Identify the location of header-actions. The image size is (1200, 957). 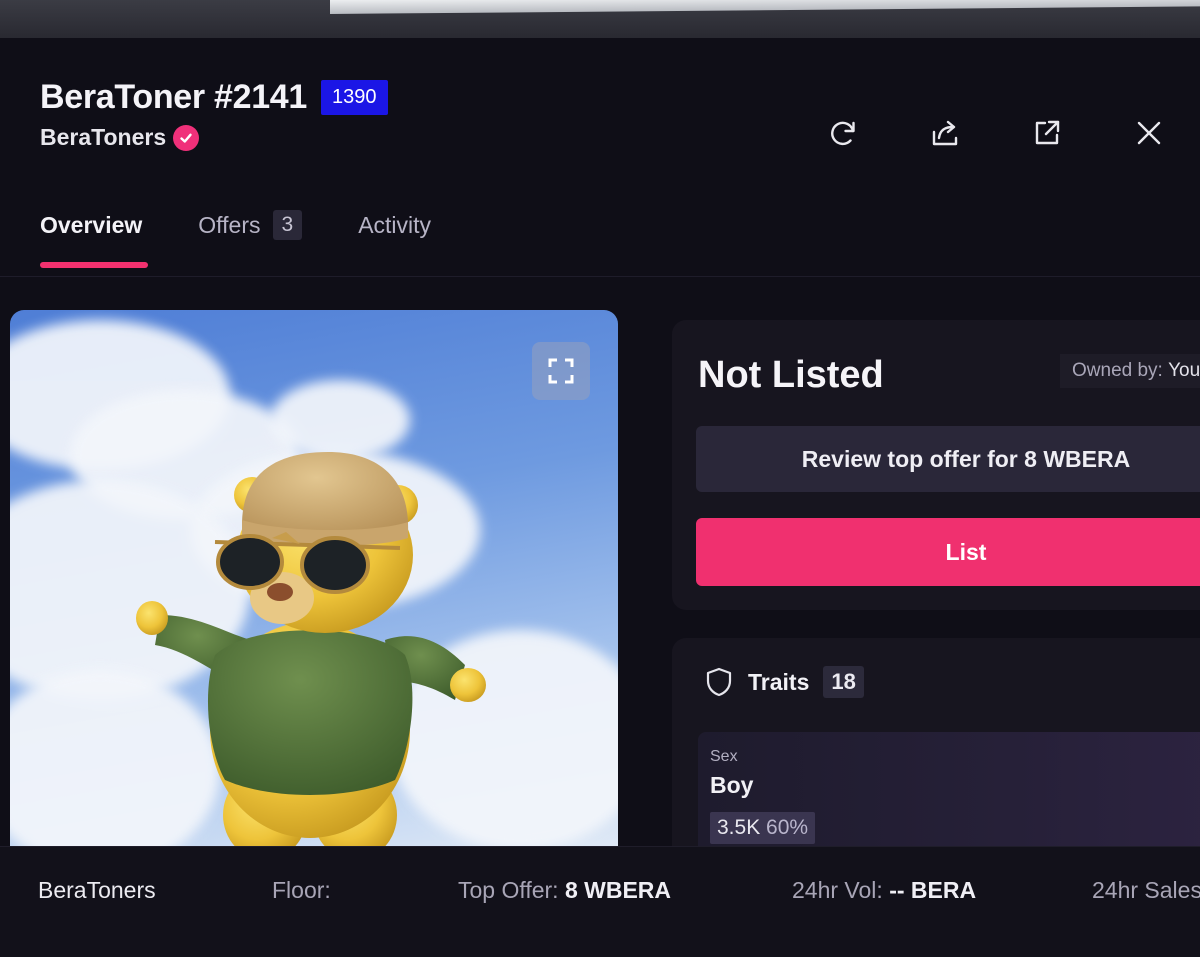
(996, 133).